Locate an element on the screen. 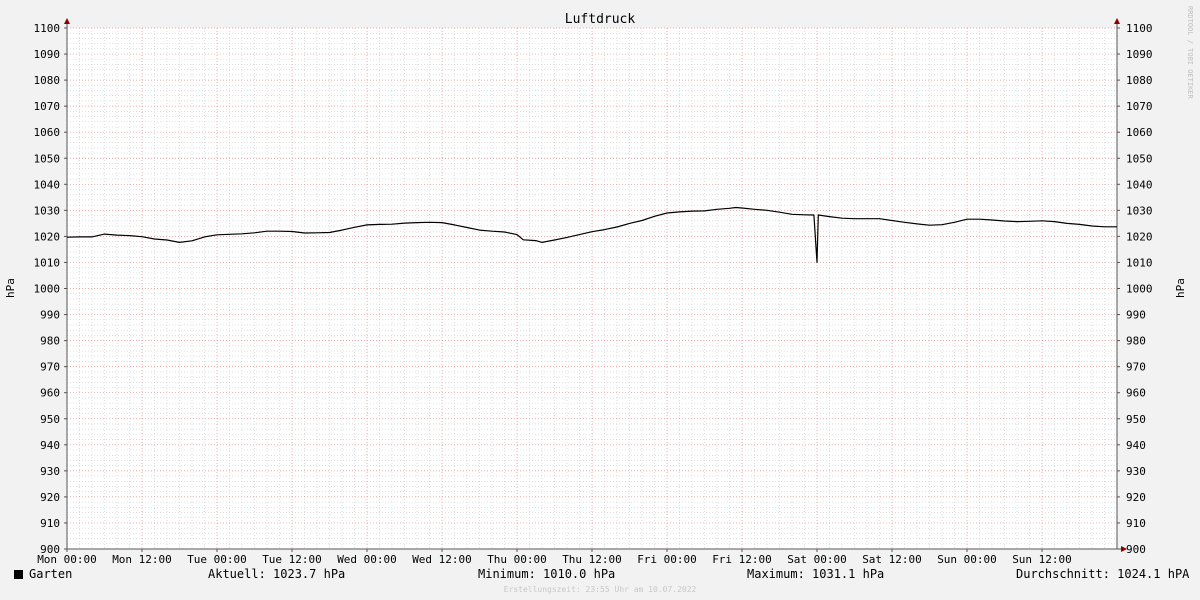  y-tick-label-right: 1000 is located at coordinates (1139, 289).